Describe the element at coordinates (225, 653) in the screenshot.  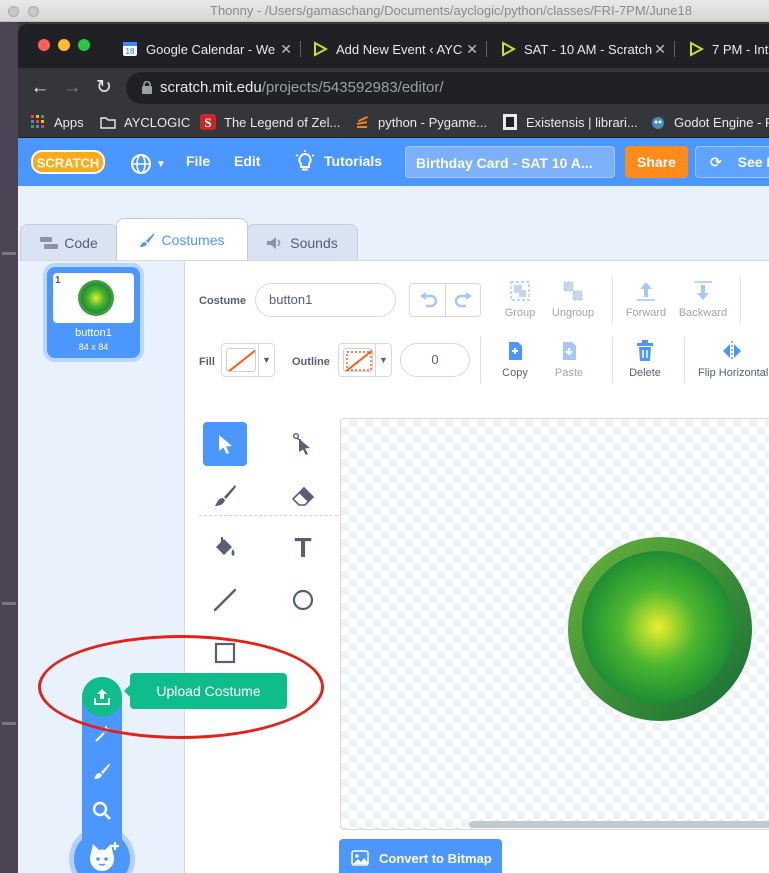
I see `rectangle-tool` at that location.